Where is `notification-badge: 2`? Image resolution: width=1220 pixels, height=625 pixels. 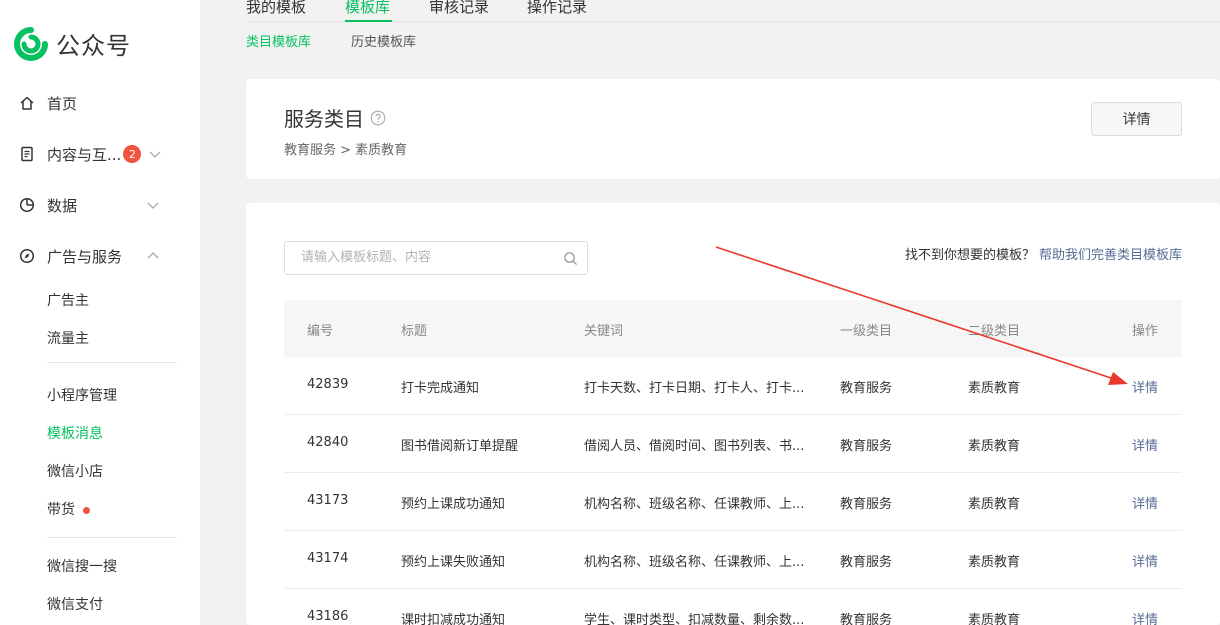 notification-badge: 2 is located at coordinates (132, 154).